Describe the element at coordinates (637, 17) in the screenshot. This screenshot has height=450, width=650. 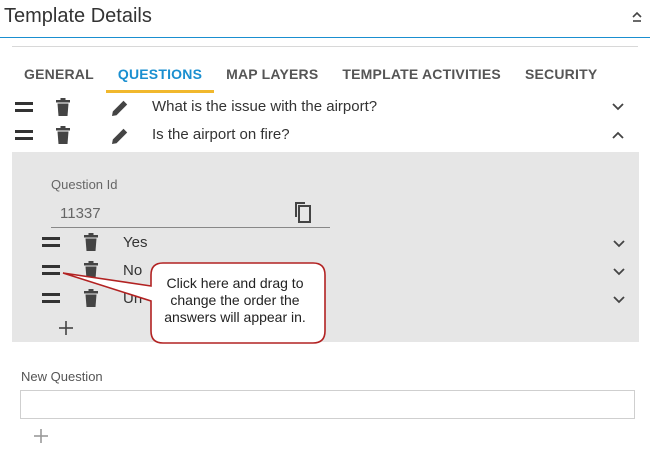
I see `collapse-icon` at that location.